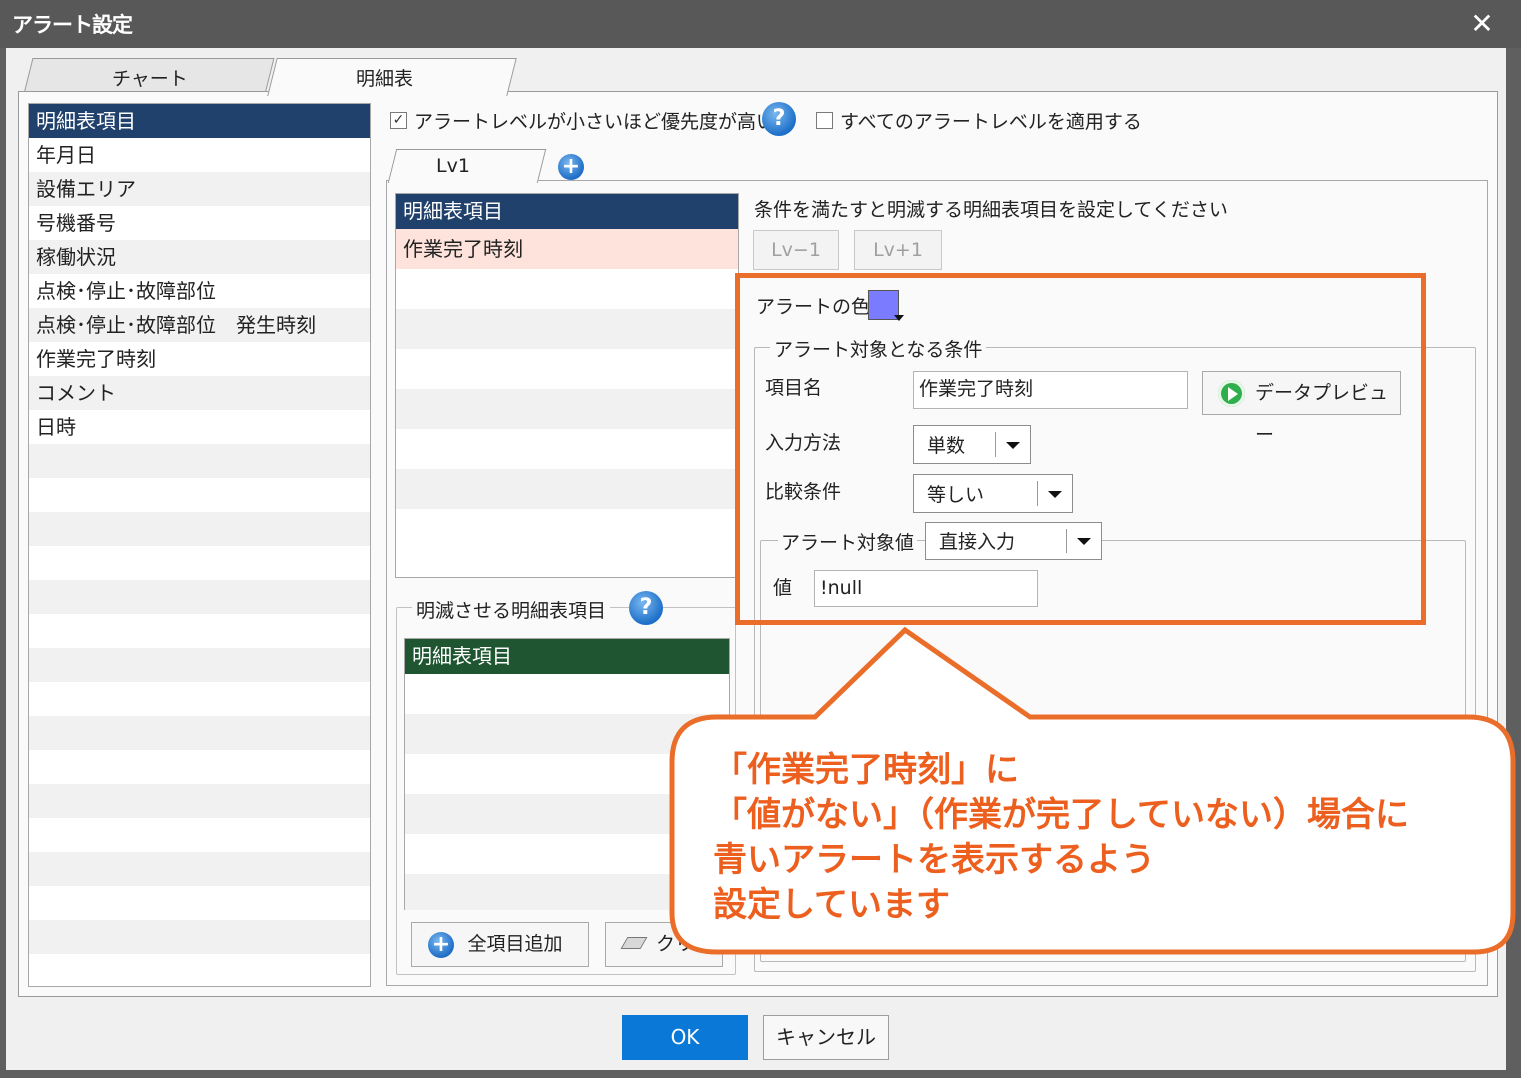 This screenshot has height=1078, width=1521. Describe the element at coordinates (866, 770) in the screenshot. I see `callout-line: 「作業完了時刻」に` at that location.